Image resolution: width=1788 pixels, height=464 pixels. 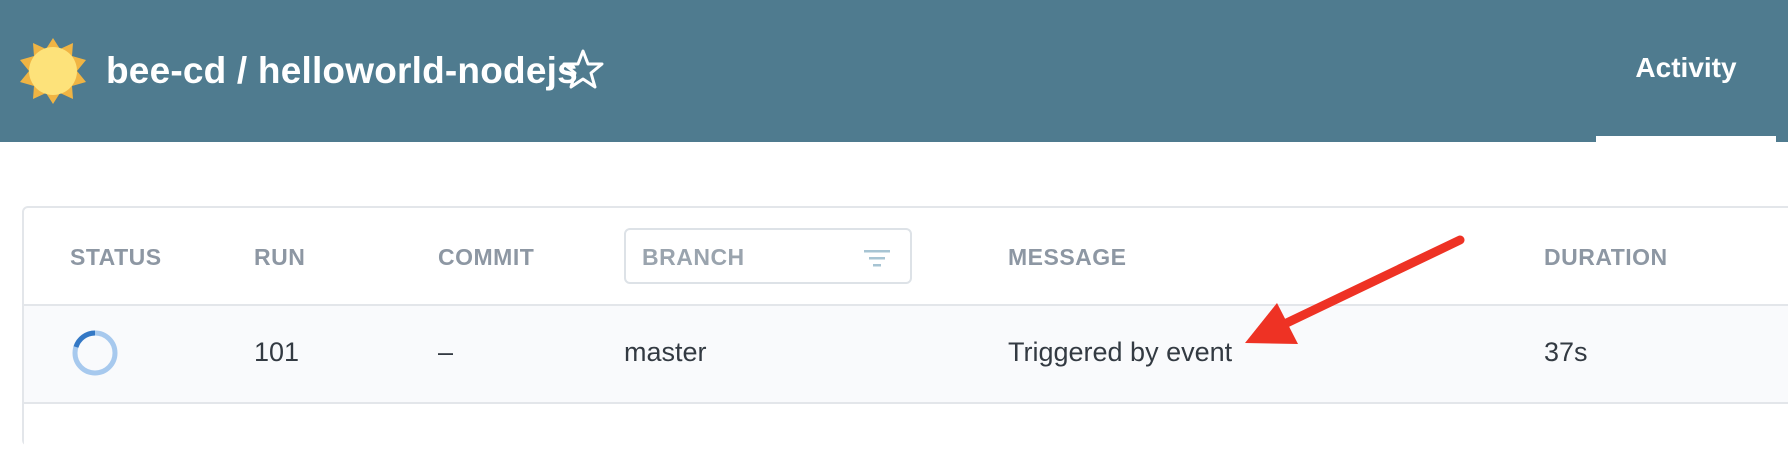 I want to click on star-outline-icon, so click(x=583, y=69).